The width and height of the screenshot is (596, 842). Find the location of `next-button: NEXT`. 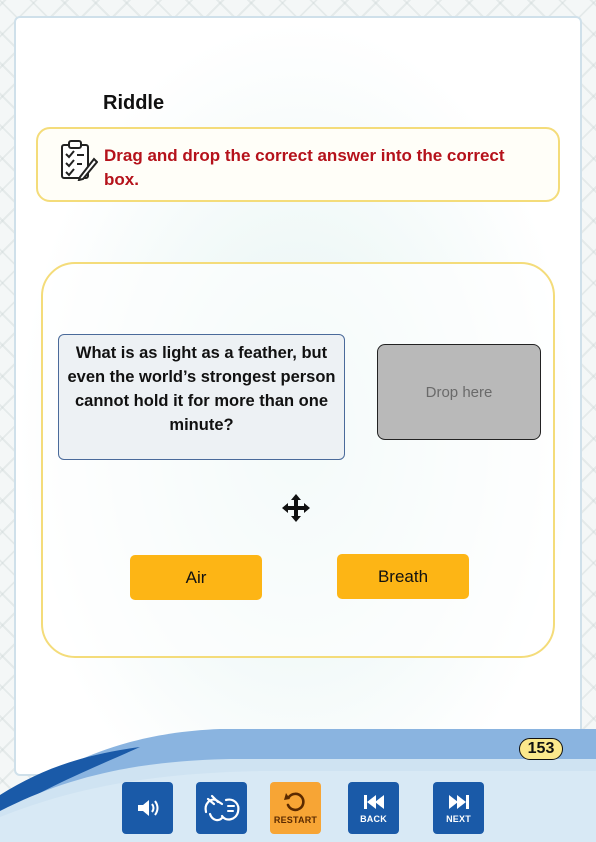

next-button: NEXT is located at coordinates (458, 808).